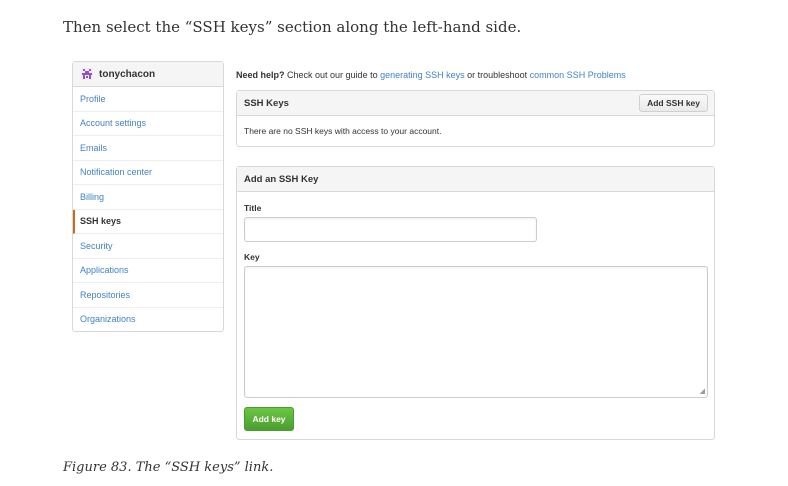 The width and height of the screenshot is (788, 486). What do you see at coordinates (148, 221) in the screenshot?
I see `sidebar-item-ssh-keys: SSH keys` at bounding box center [148, 221].